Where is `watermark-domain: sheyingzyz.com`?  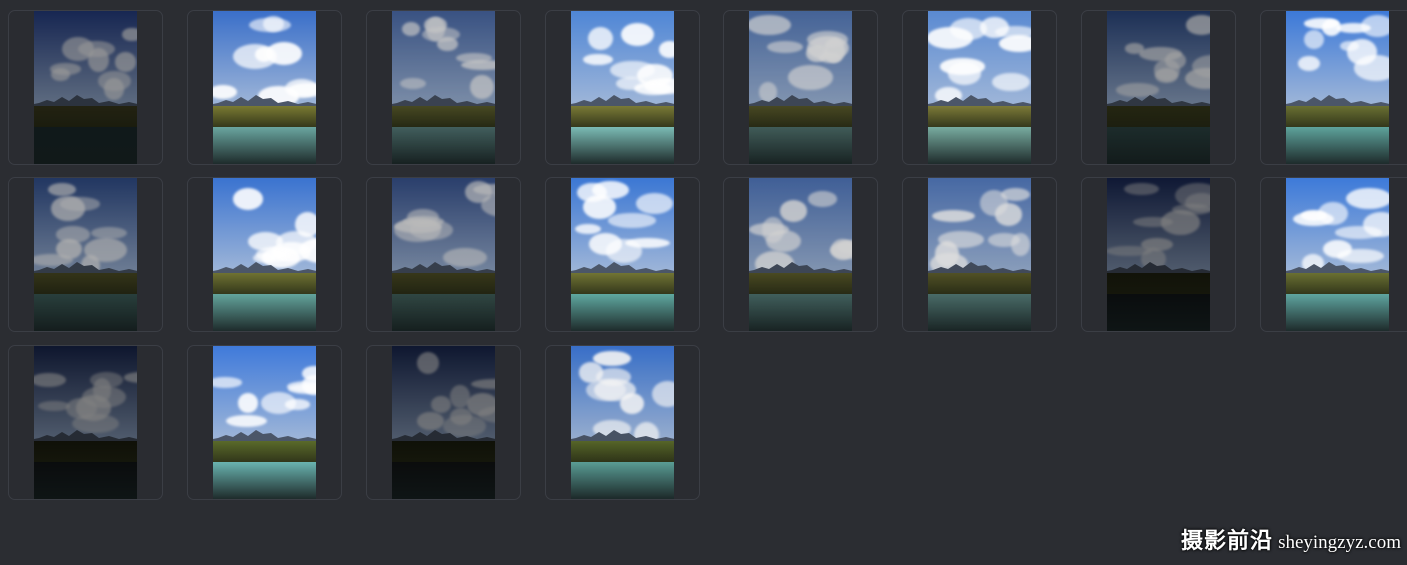
watermark-domain: sheyingzyz.com is located at coordinates (1339, 542).